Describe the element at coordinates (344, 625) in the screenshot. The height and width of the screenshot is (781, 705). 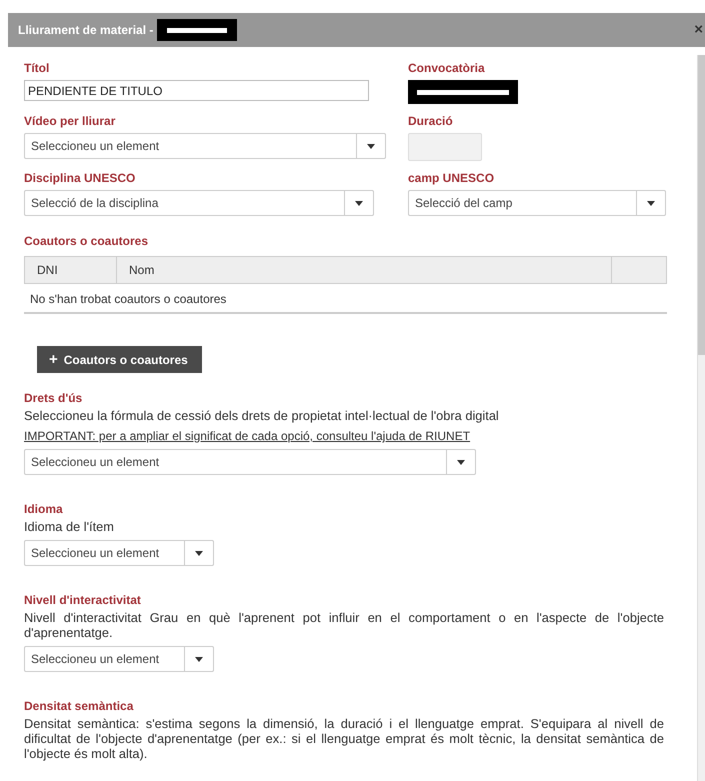
I see `section-description: Nivell d'interactivitat Grau en què l'aprenent pot influir en el comportament o en l'aspecte de l'objecte d'aprenentatge.` at that location.